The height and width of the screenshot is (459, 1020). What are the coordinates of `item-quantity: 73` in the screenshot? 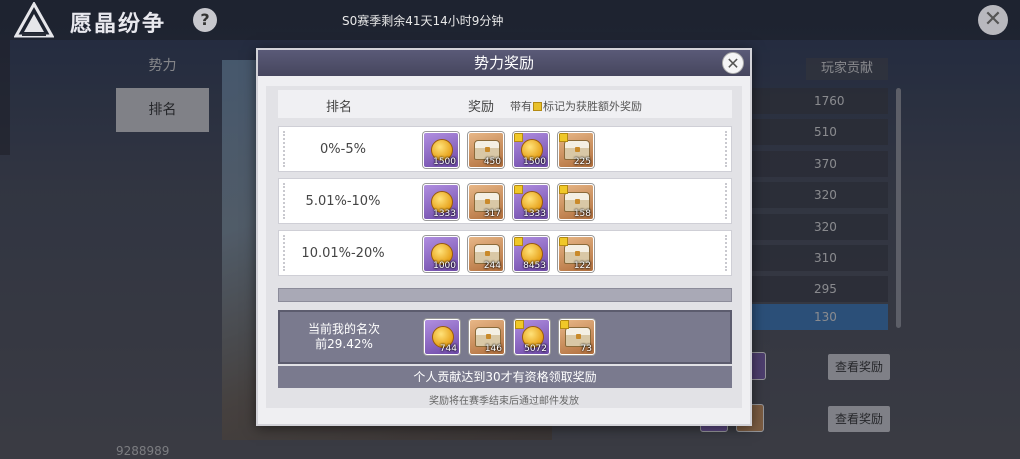 It's located at (586, 349).